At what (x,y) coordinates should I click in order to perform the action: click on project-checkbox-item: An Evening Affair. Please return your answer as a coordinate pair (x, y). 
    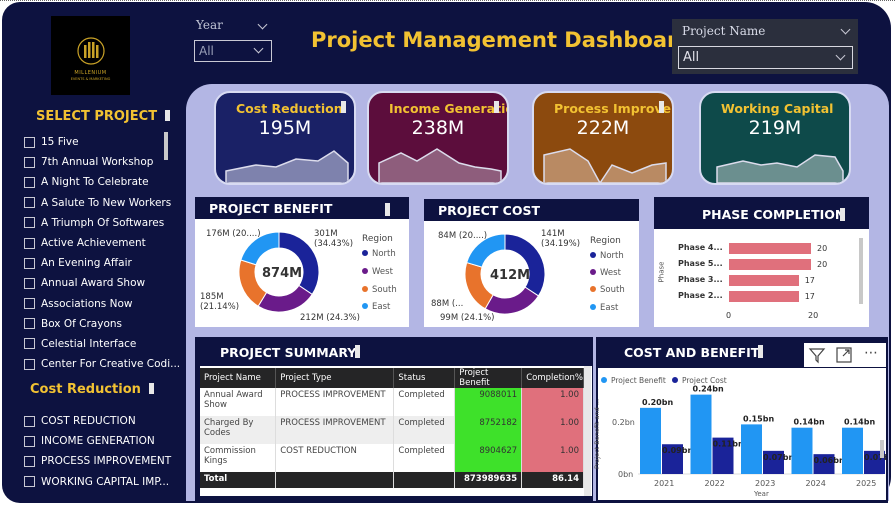
    Looking at the image, I should click on (102, 263).